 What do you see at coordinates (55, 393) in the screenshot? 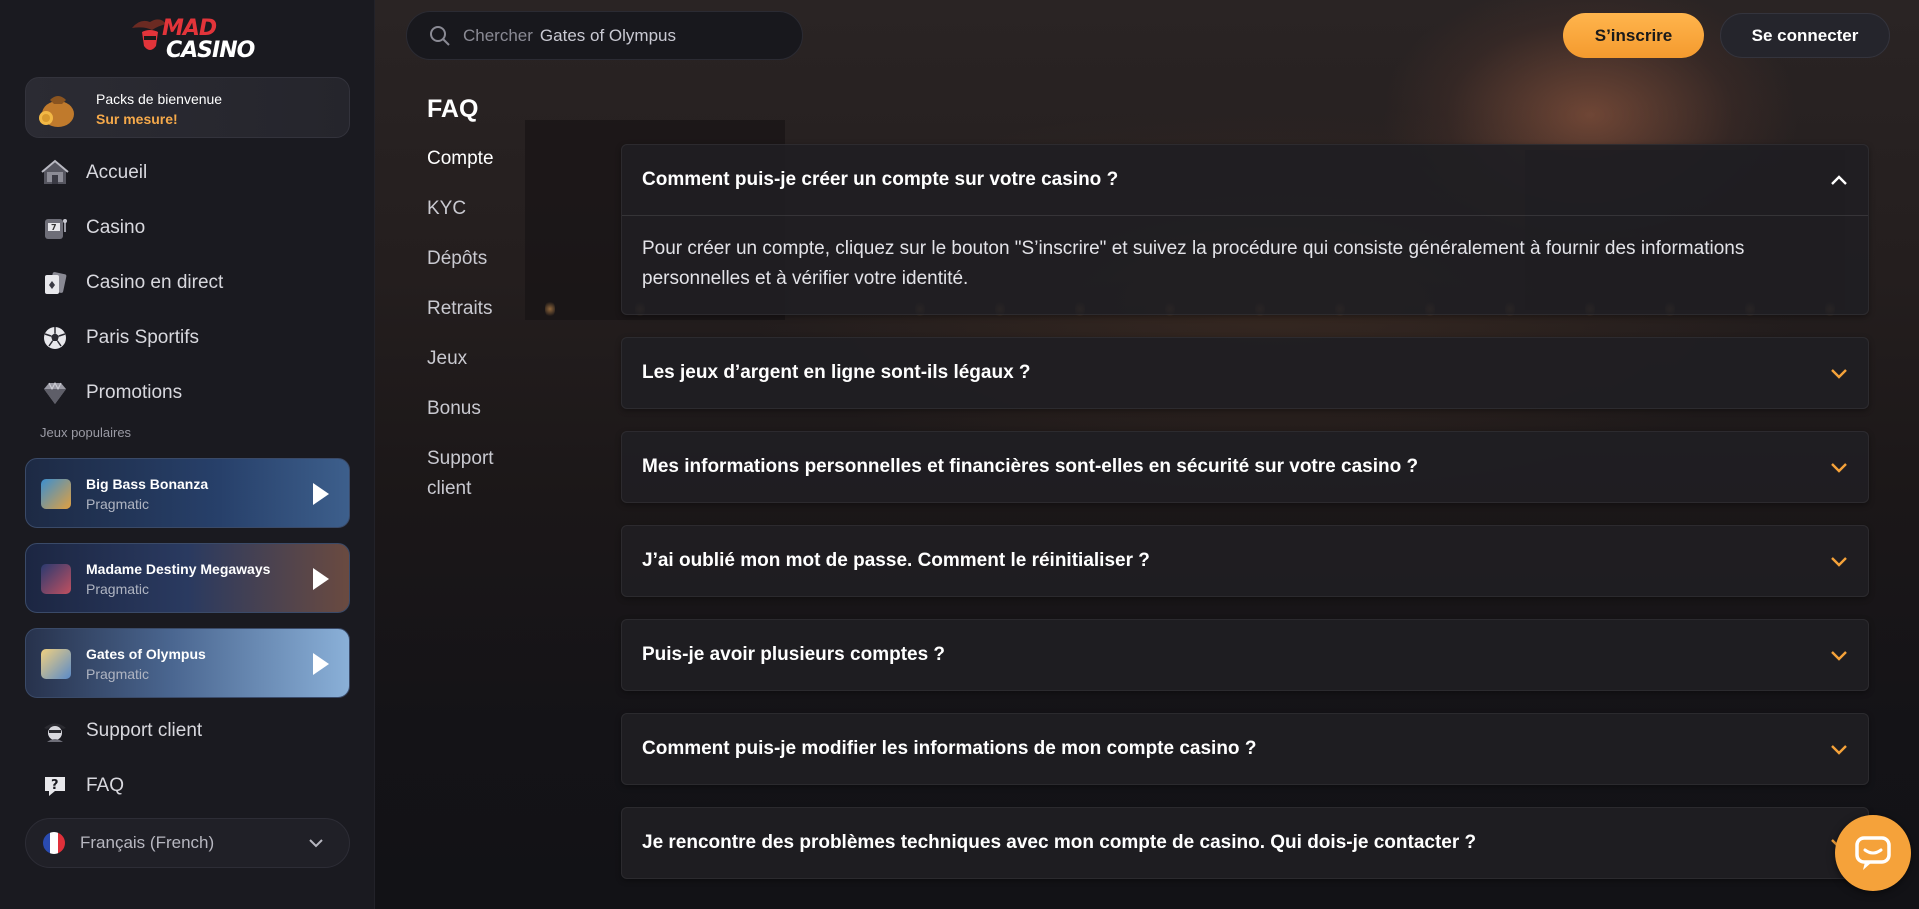
I see `diamond-icon` at bounding box center [55, 393].